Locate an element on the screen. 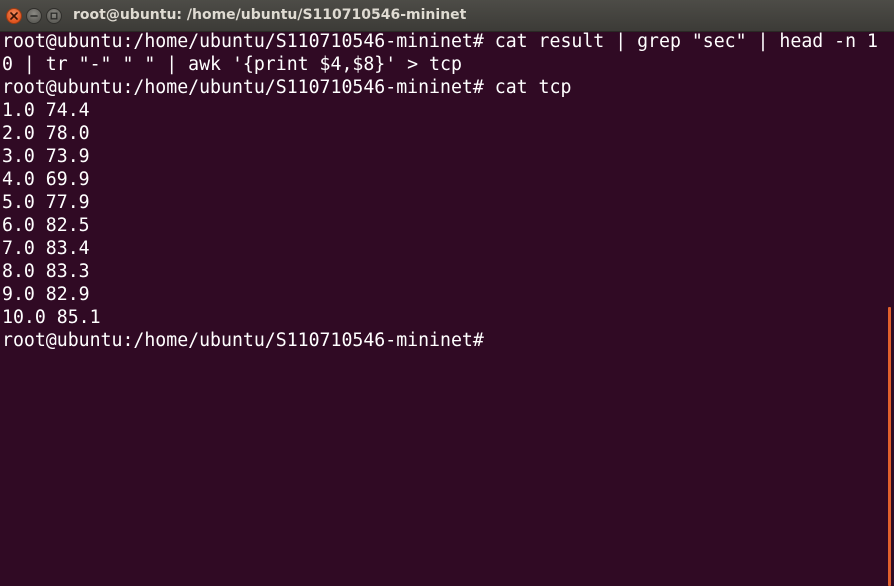 The width and height of the screenshot is (894, 586). terminal-line: 9.0 82.9 is located at coordinates (46, 294).